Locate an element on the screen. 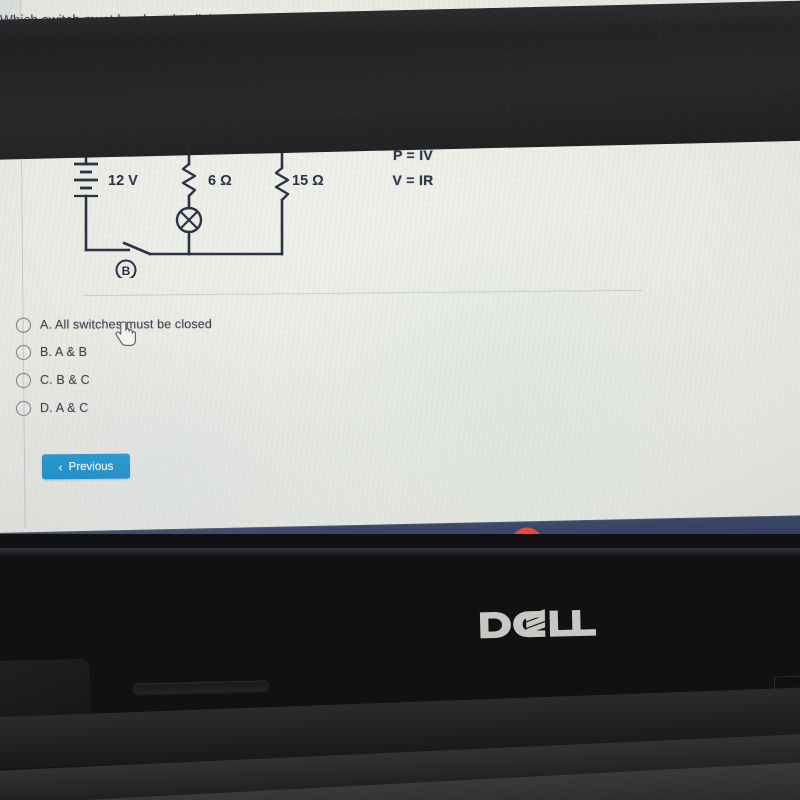  option-a-label: A. All switches must be closed is located at coordinates (125, 324).